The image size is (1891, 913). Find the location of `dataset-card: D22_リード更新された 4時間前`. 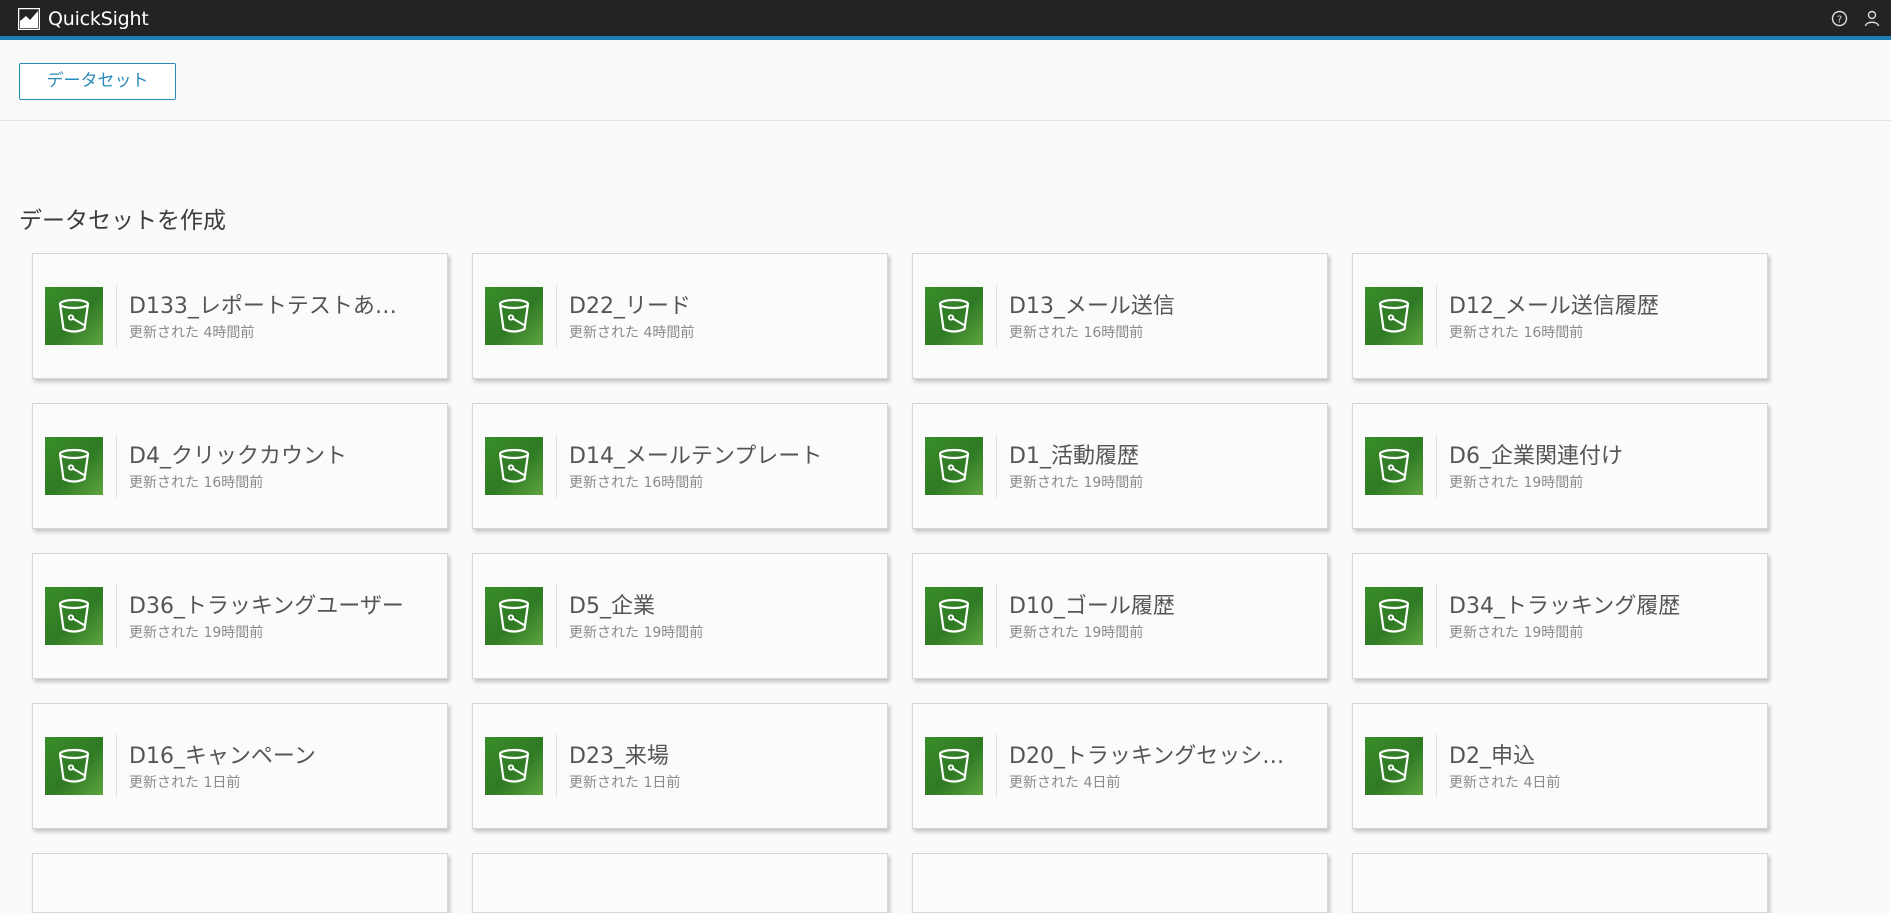

dataset-card: D22_リード更新された 4時間前 is located at coordinates (680, 316).